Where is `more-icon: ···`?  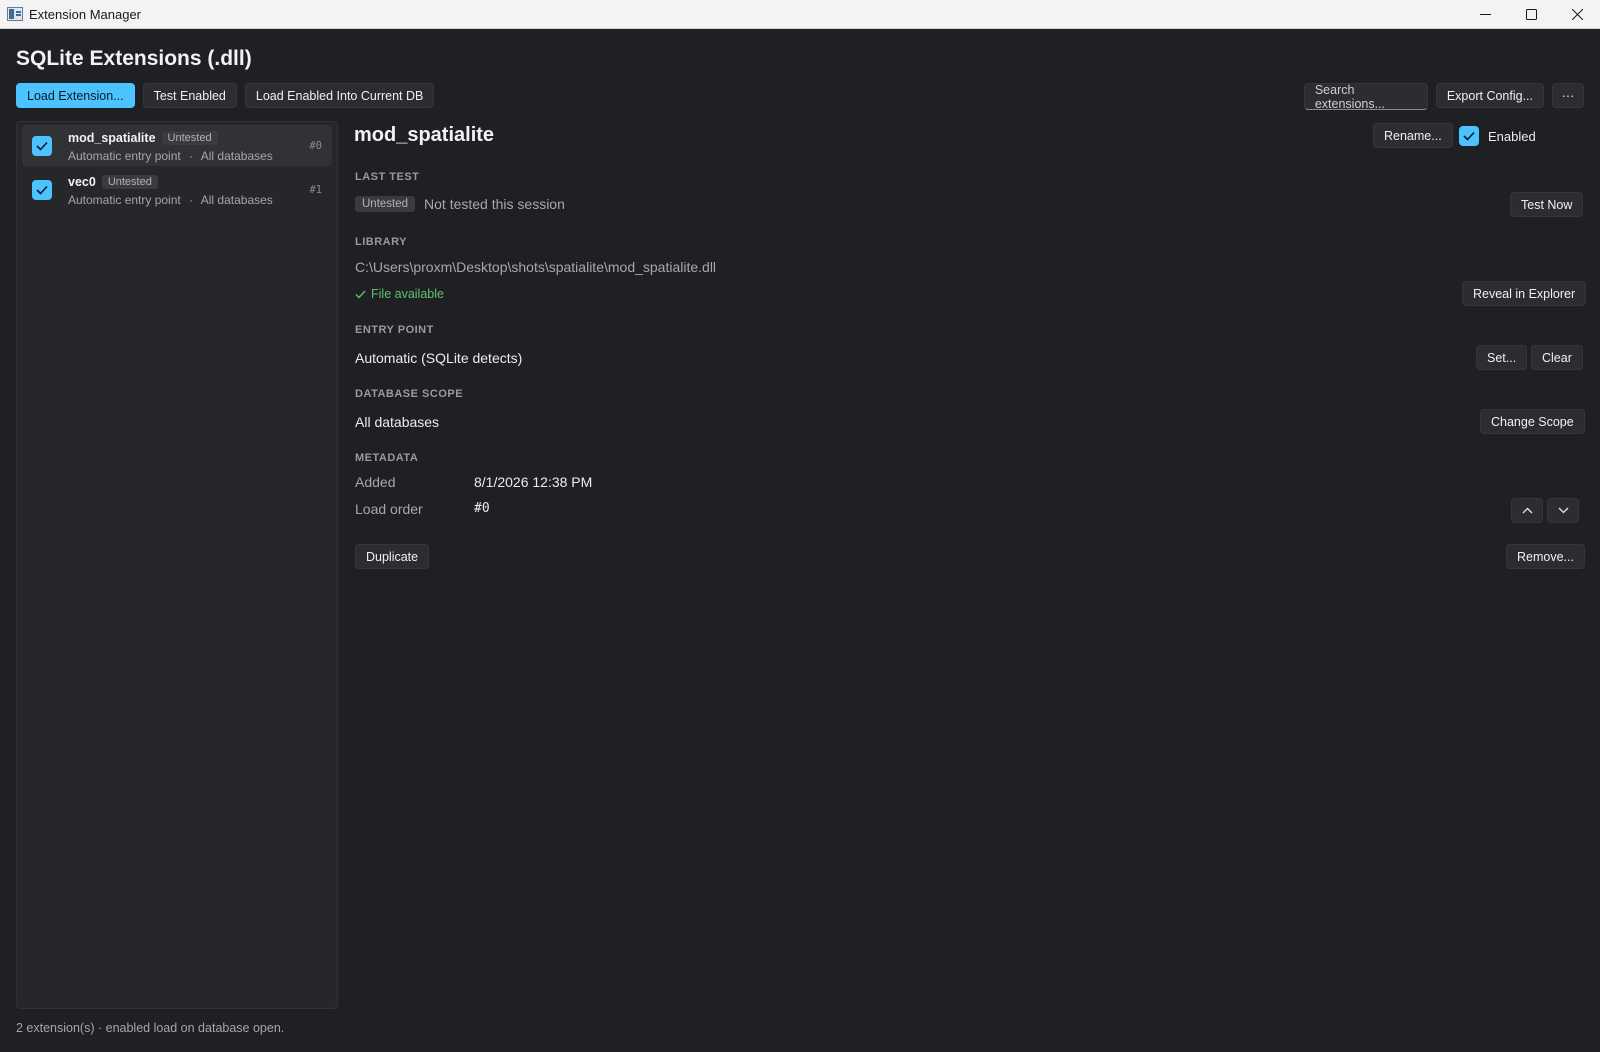 more-icon: ··· is located at coordinates (1568, 95).